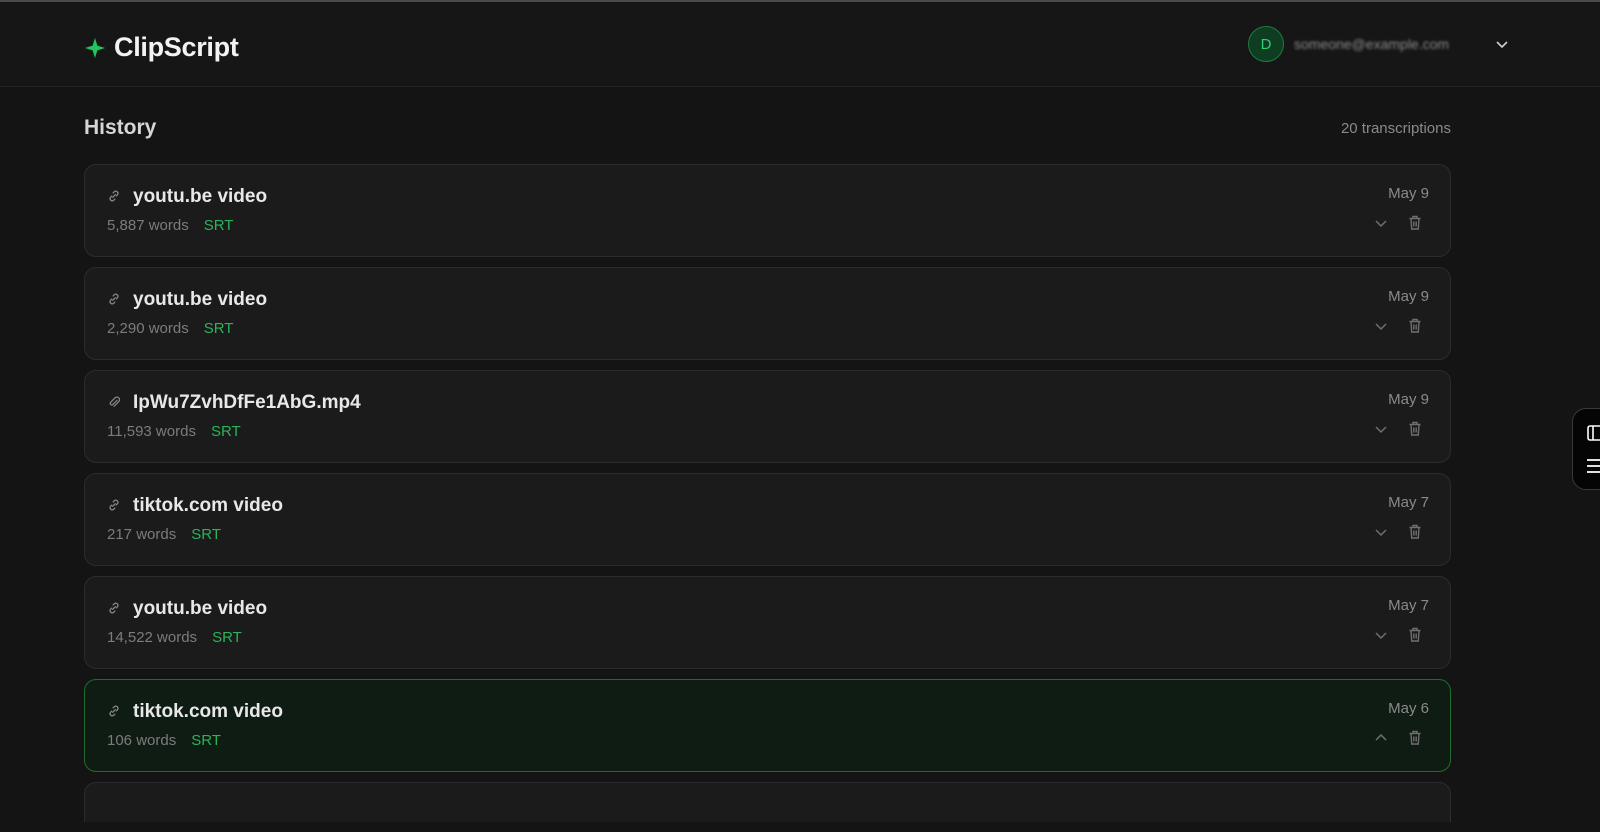 The width and height of the screenshot is (1600, 832). Describe the element at coordinates (151, 431) in the screenshot. I see `word-count: 11,593 words` at that location.